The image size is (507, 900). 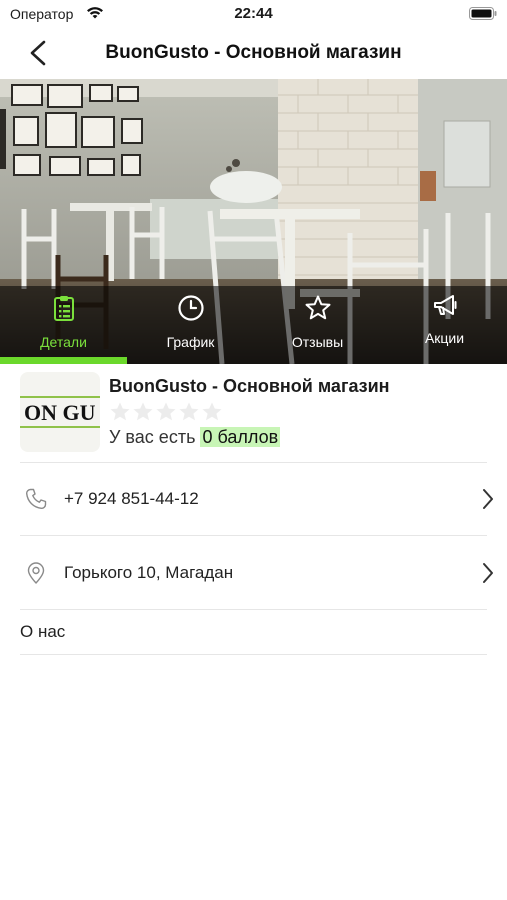 I want to click on tab-bar: Детали График Отзывы Акции, so click(x=253, y=325).